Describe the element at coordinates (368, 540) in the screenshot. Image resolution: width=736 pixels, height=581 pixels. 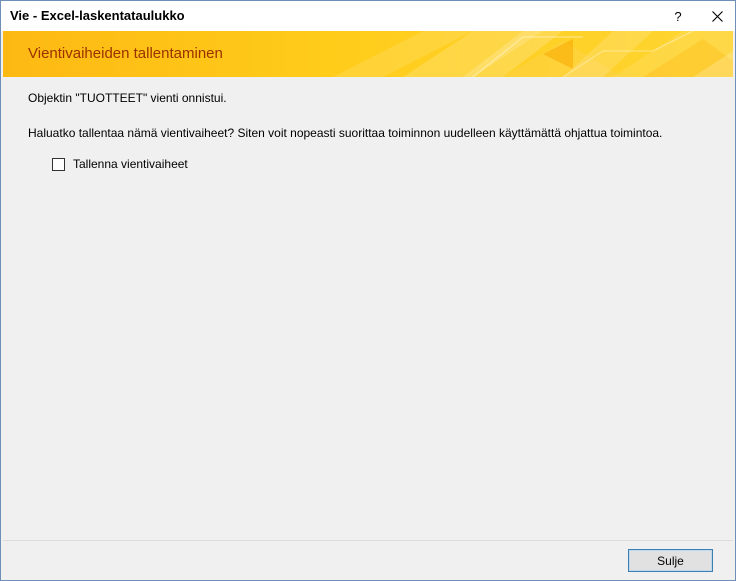
I see `footer-divider` at that location.